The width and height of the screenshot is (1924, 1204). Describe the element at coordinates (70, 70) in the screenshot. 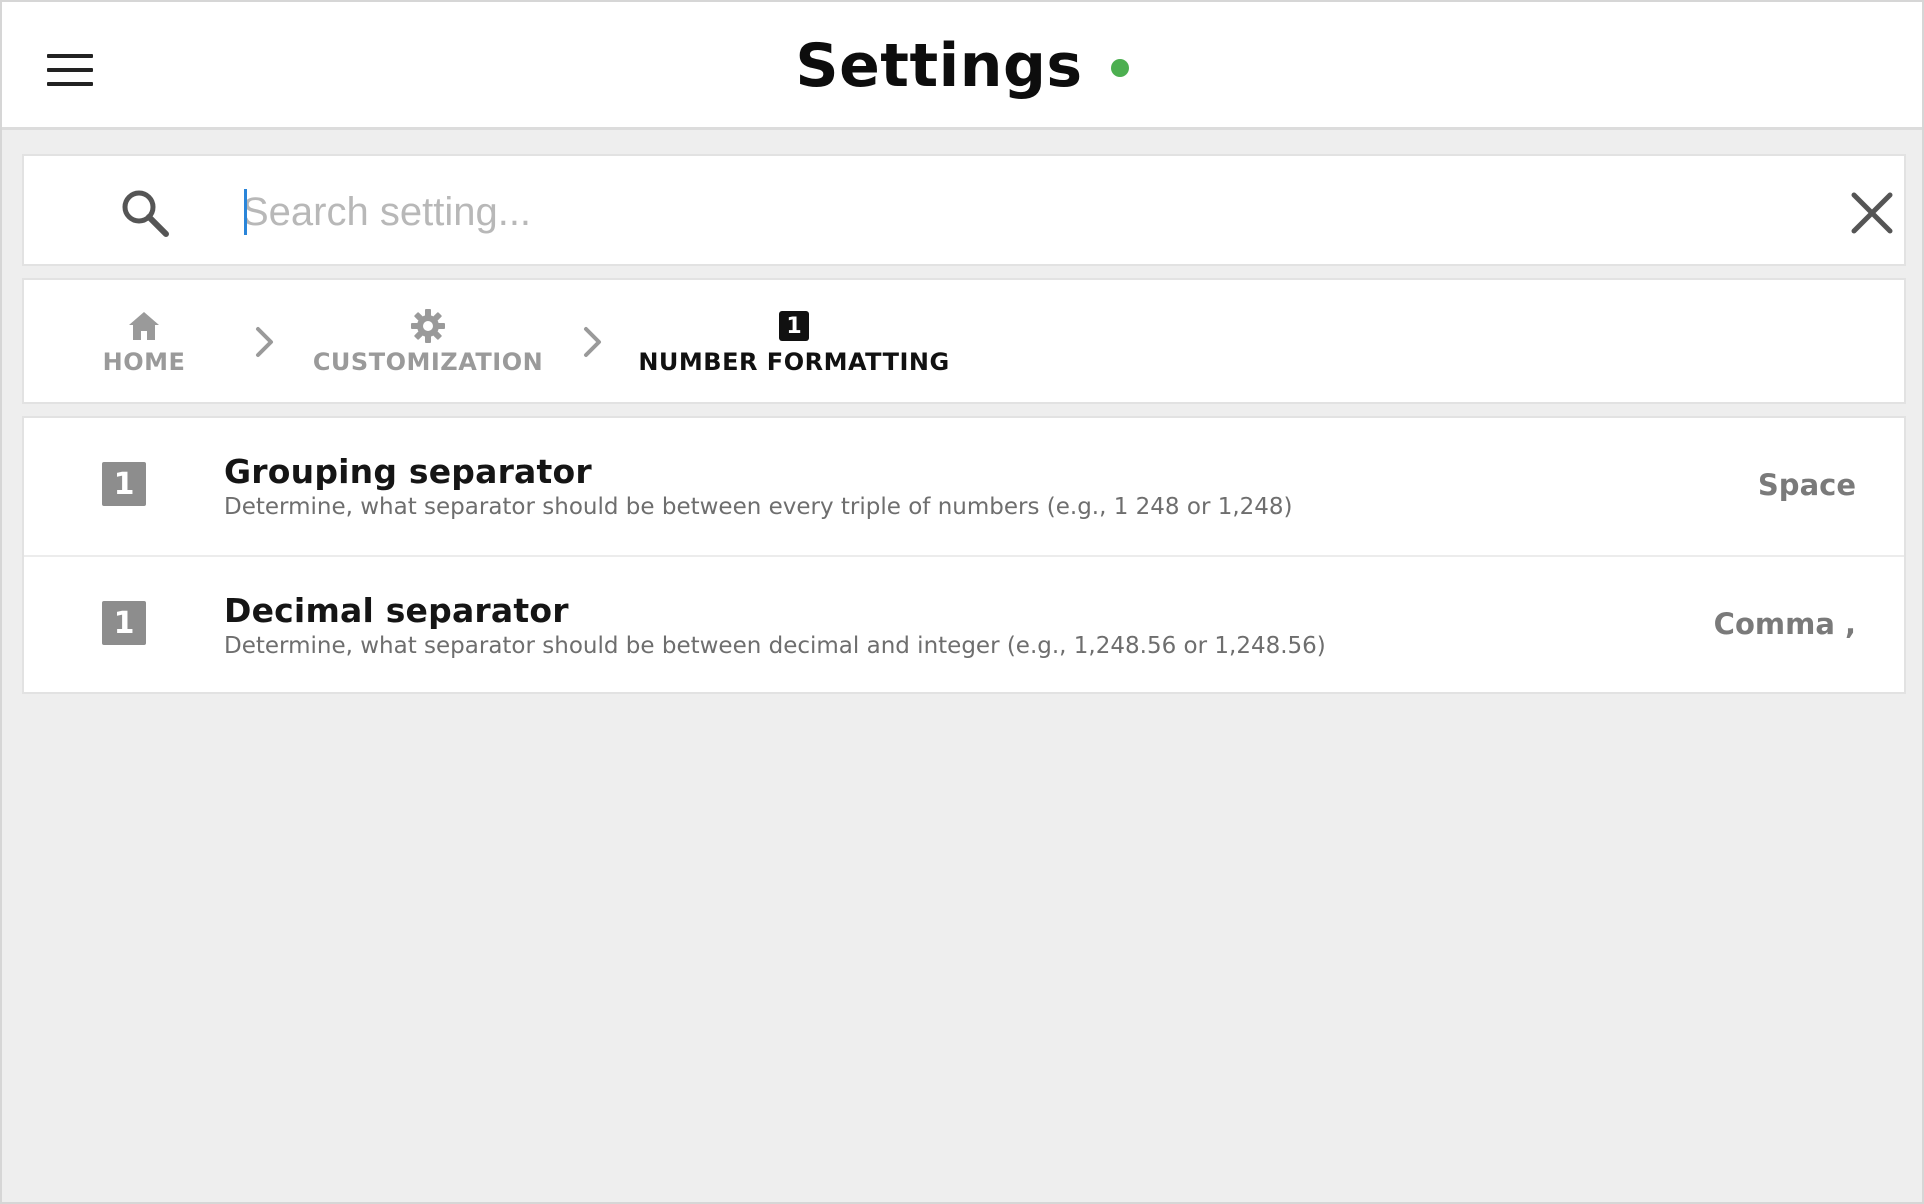

I see `hamburger-menu-icon` at that location.